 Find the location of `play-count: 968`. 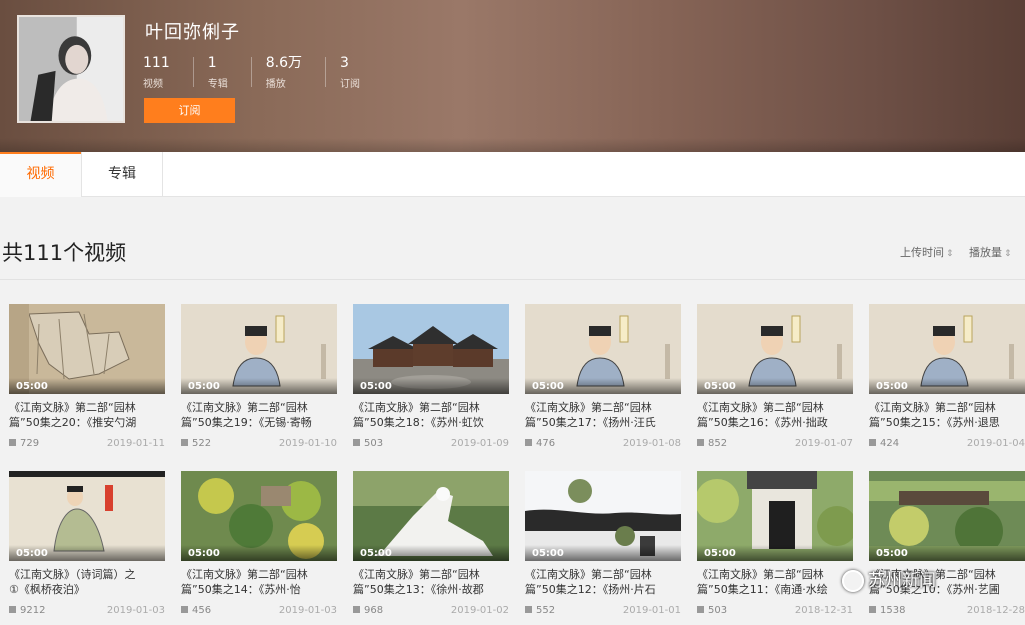

play-count: 968 is located at coordinates (374, 610).